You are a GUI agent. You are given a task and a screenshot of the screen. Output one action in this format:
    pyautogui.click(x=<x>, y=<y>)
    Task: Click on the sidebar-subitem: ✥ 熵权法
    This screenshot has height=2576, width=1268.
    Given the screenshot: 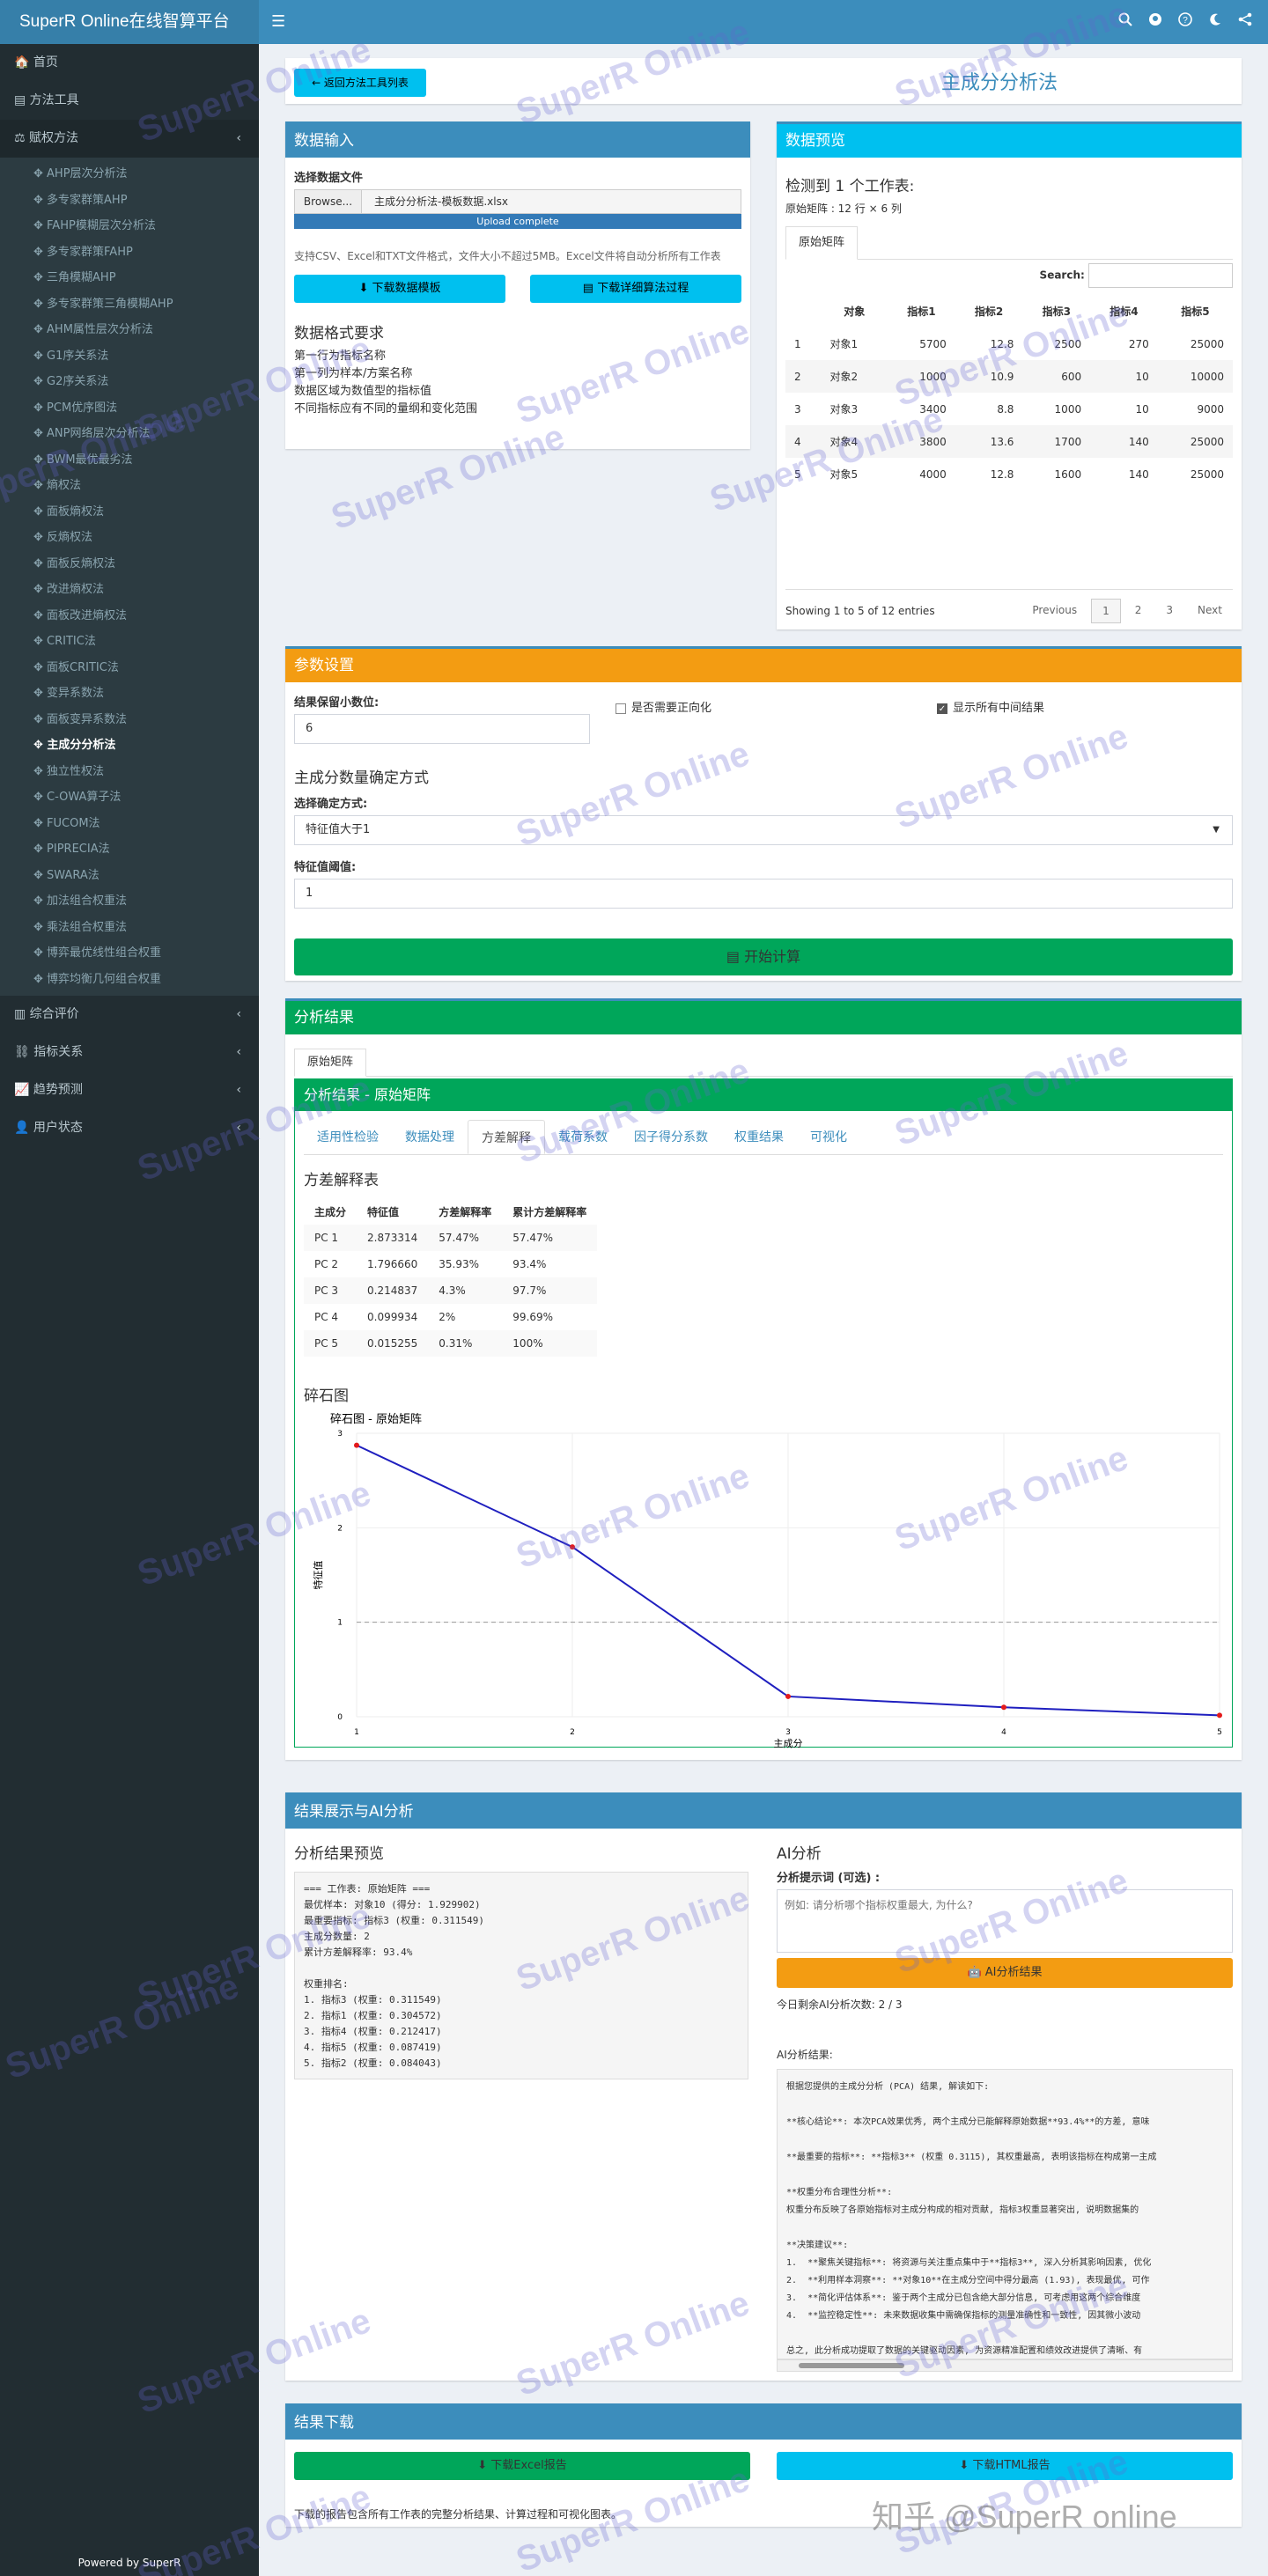 What is the action you would take?
    pyautogui.click(x=129, y=486)
    